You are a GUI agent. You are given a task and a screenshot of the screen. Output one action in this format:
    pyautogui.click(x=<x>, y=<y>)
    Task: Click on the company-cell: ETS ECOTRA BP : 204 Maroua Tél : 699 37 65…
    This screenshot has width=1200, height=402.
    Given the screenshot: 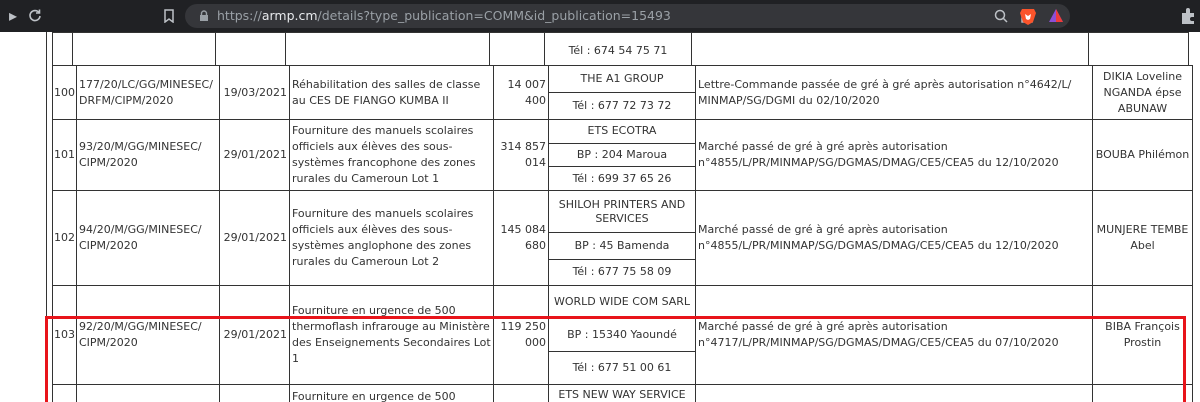 What is the action you would take?
    pyautogui.click(x=622, y=155)
    